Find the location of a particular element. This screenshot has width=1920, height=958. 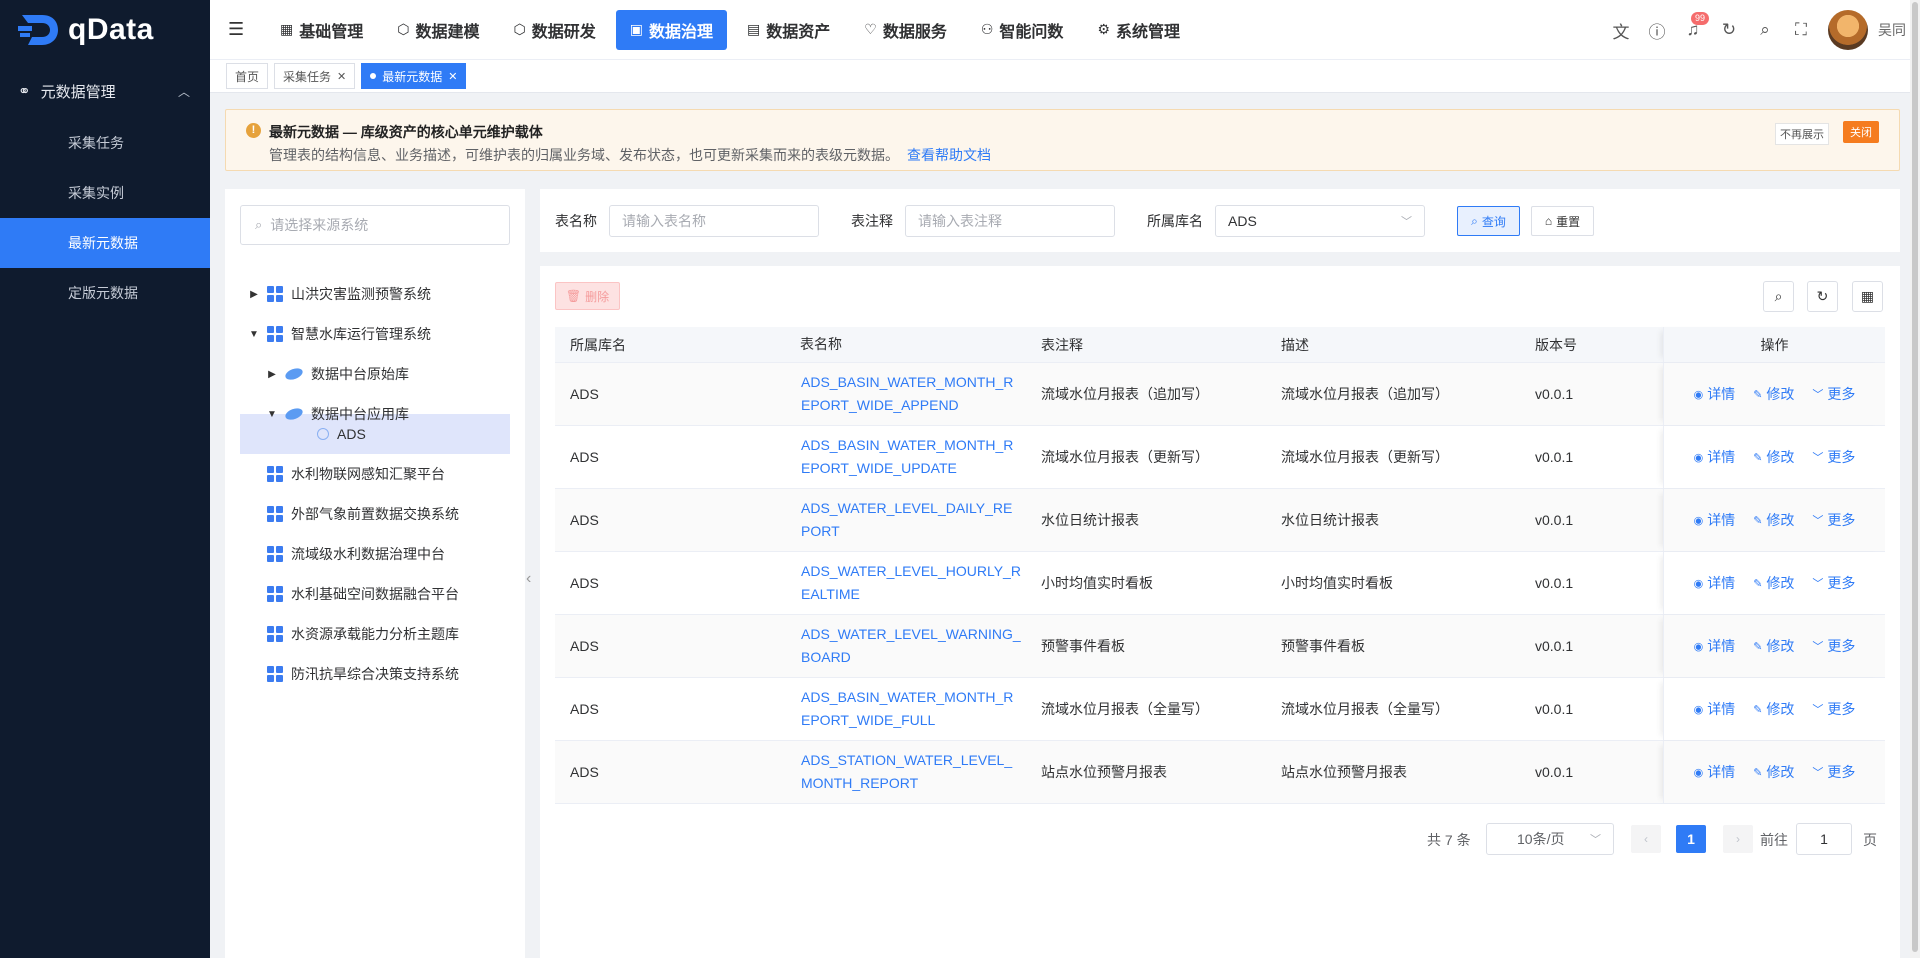

dont-show-again-button: 不再展示 is located at coordinates (1802, 134).